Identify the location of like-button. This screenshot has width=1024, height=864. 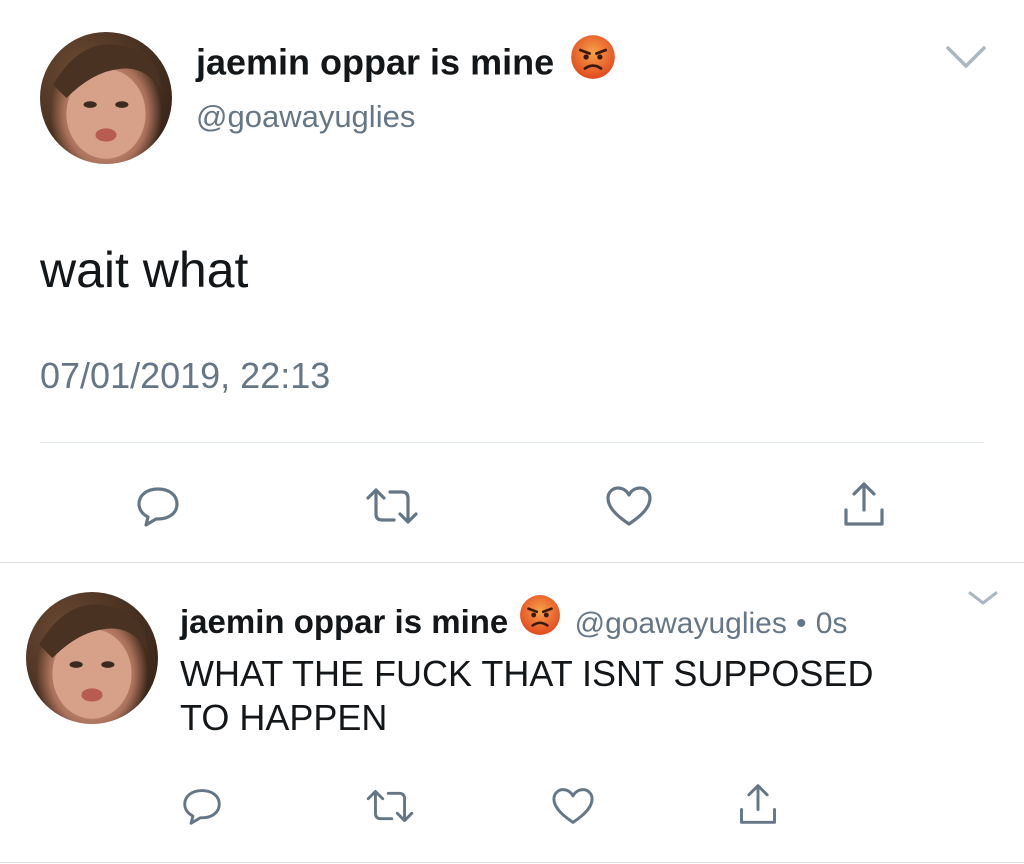
(629, 506).